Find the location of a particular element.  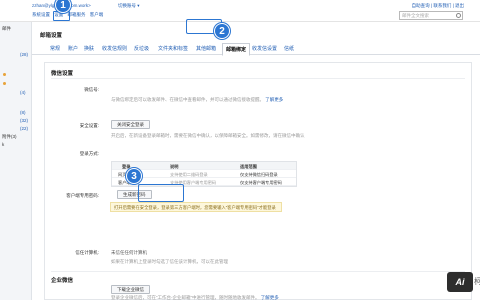

page-title: 邮箱设置 is located at coordinates (51, 36).